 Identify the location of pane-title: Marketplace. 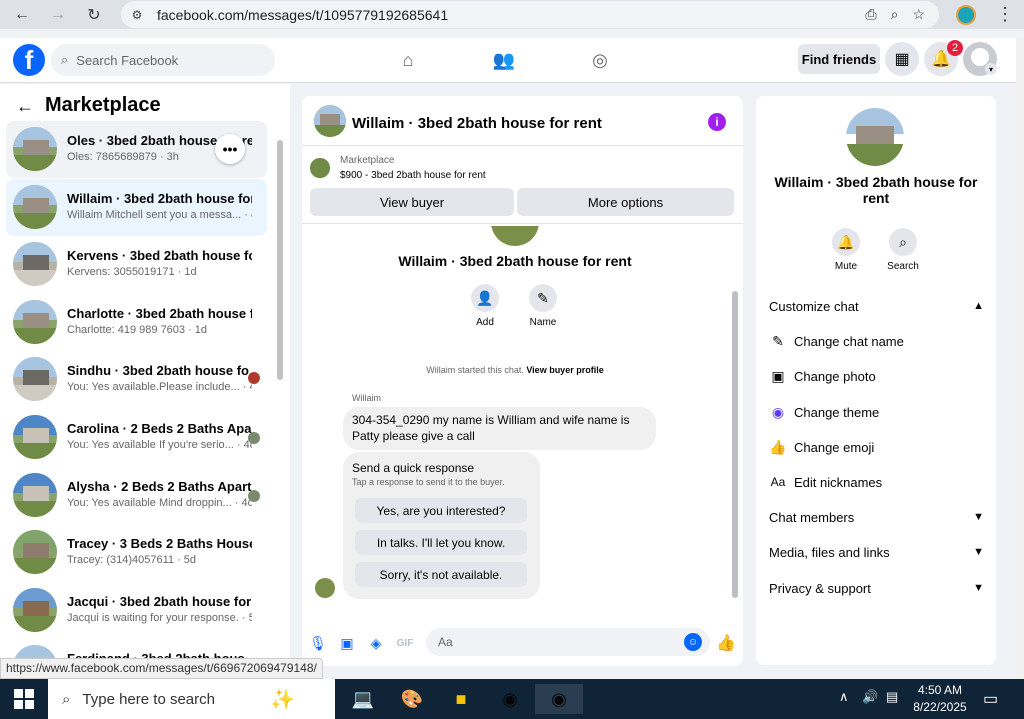
(103, 105).